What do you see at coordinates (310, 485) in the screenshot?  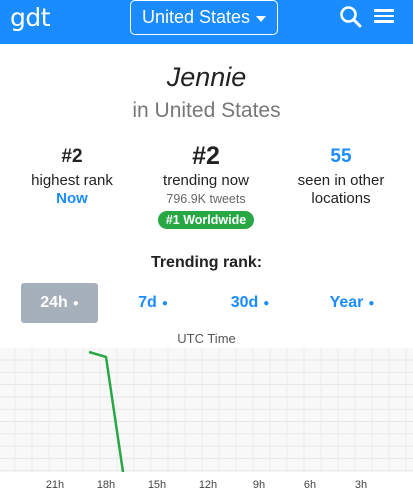 I see `chart-x-tick-label: 6h` at bounding box center [310, 485].